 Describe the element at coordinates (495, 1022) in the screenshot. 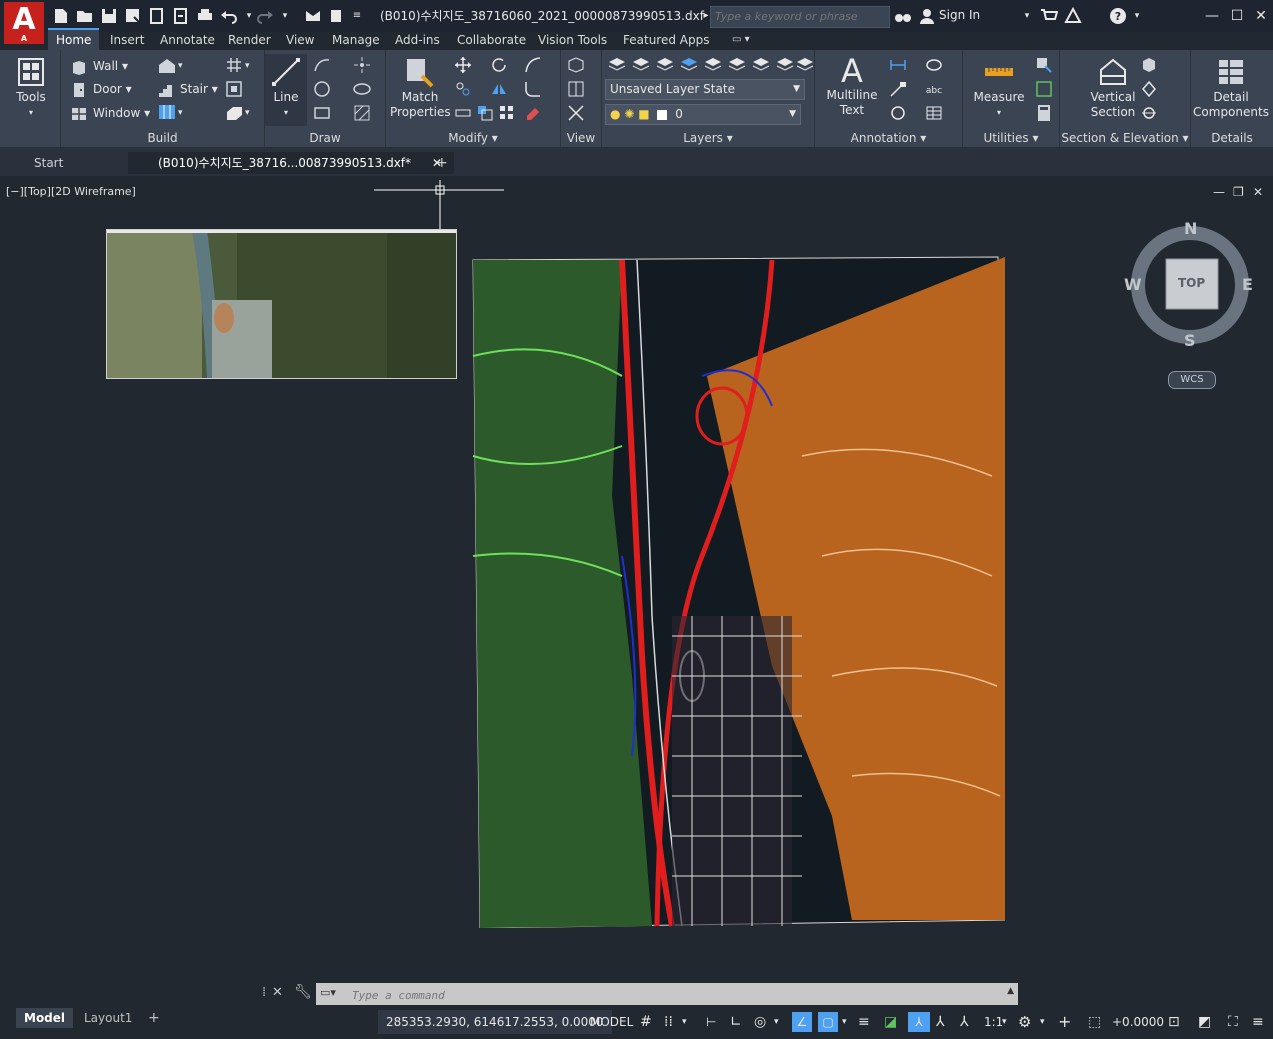

I see `cursor-coordinates: 285353.2930, 614617.2553, 0.0000` at that location.